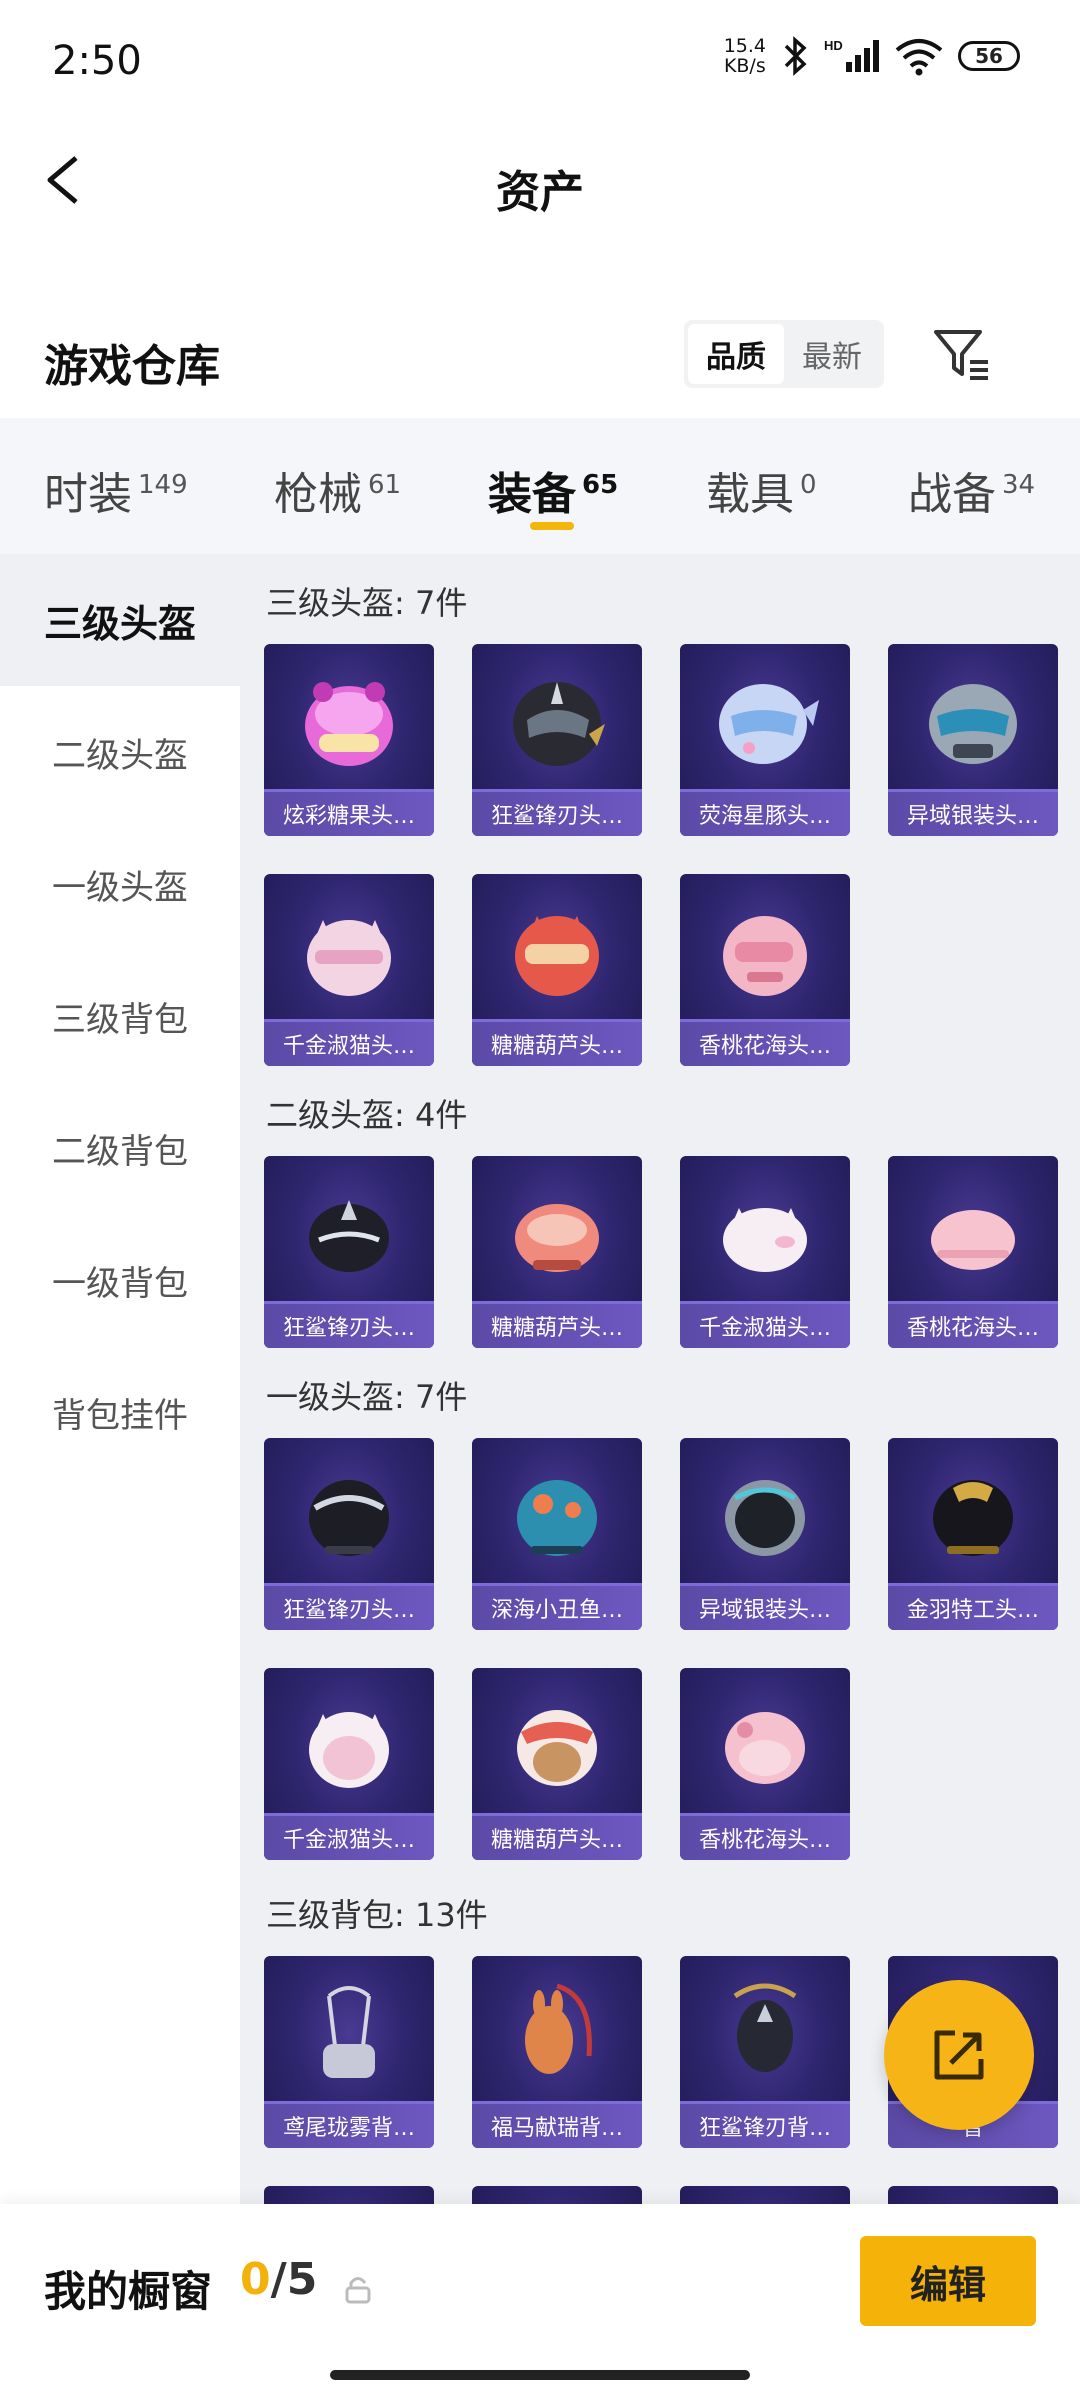  Describe the element at coordinates (540, 60) in the screenshot. I see `status-bar: 2:50 15.4 KB/s HD 56` at that location.